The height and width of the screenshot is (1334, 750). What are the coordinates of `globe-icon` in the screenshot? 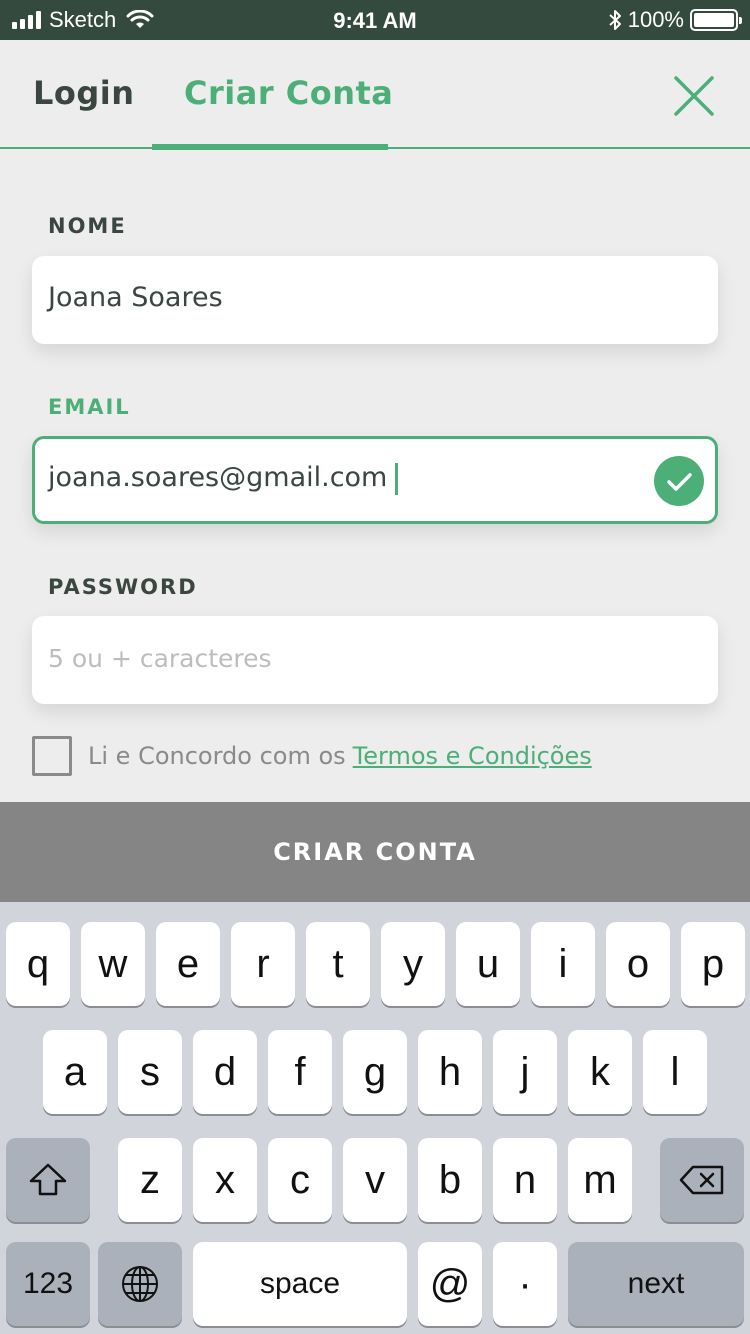 It's located at (140, 1284).